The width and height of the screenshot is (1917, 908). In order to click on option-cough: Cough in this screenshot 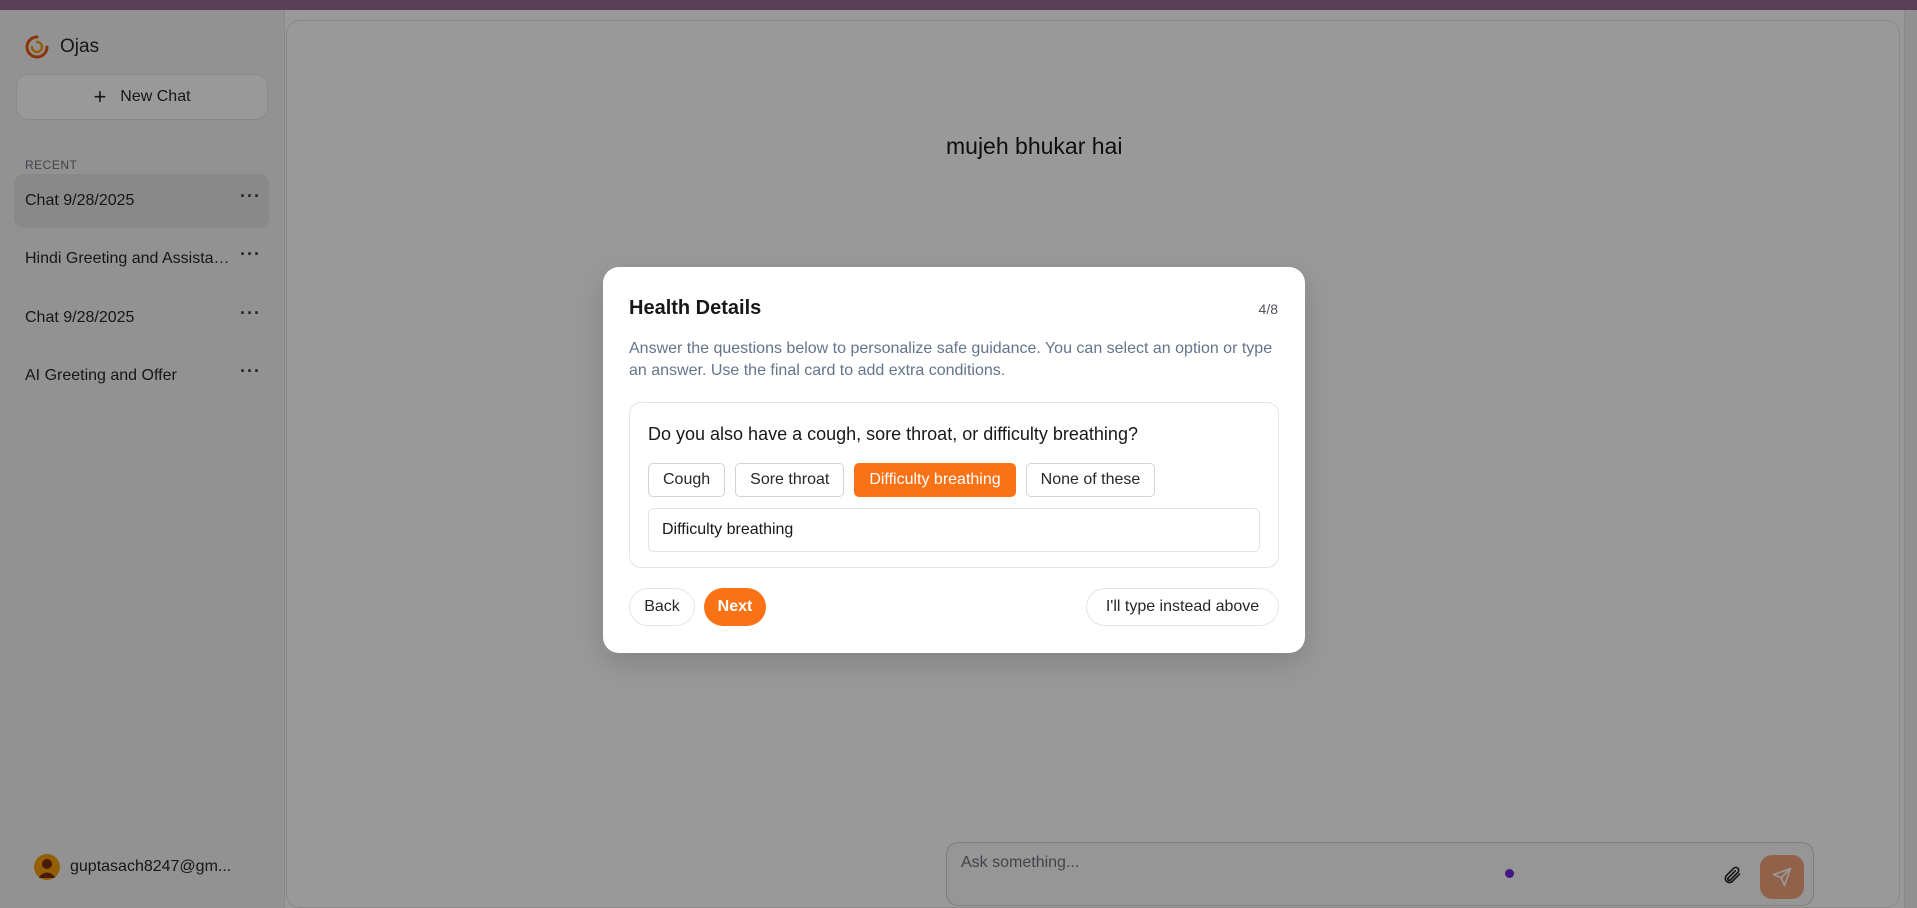, I will do `click(687, 480)`.